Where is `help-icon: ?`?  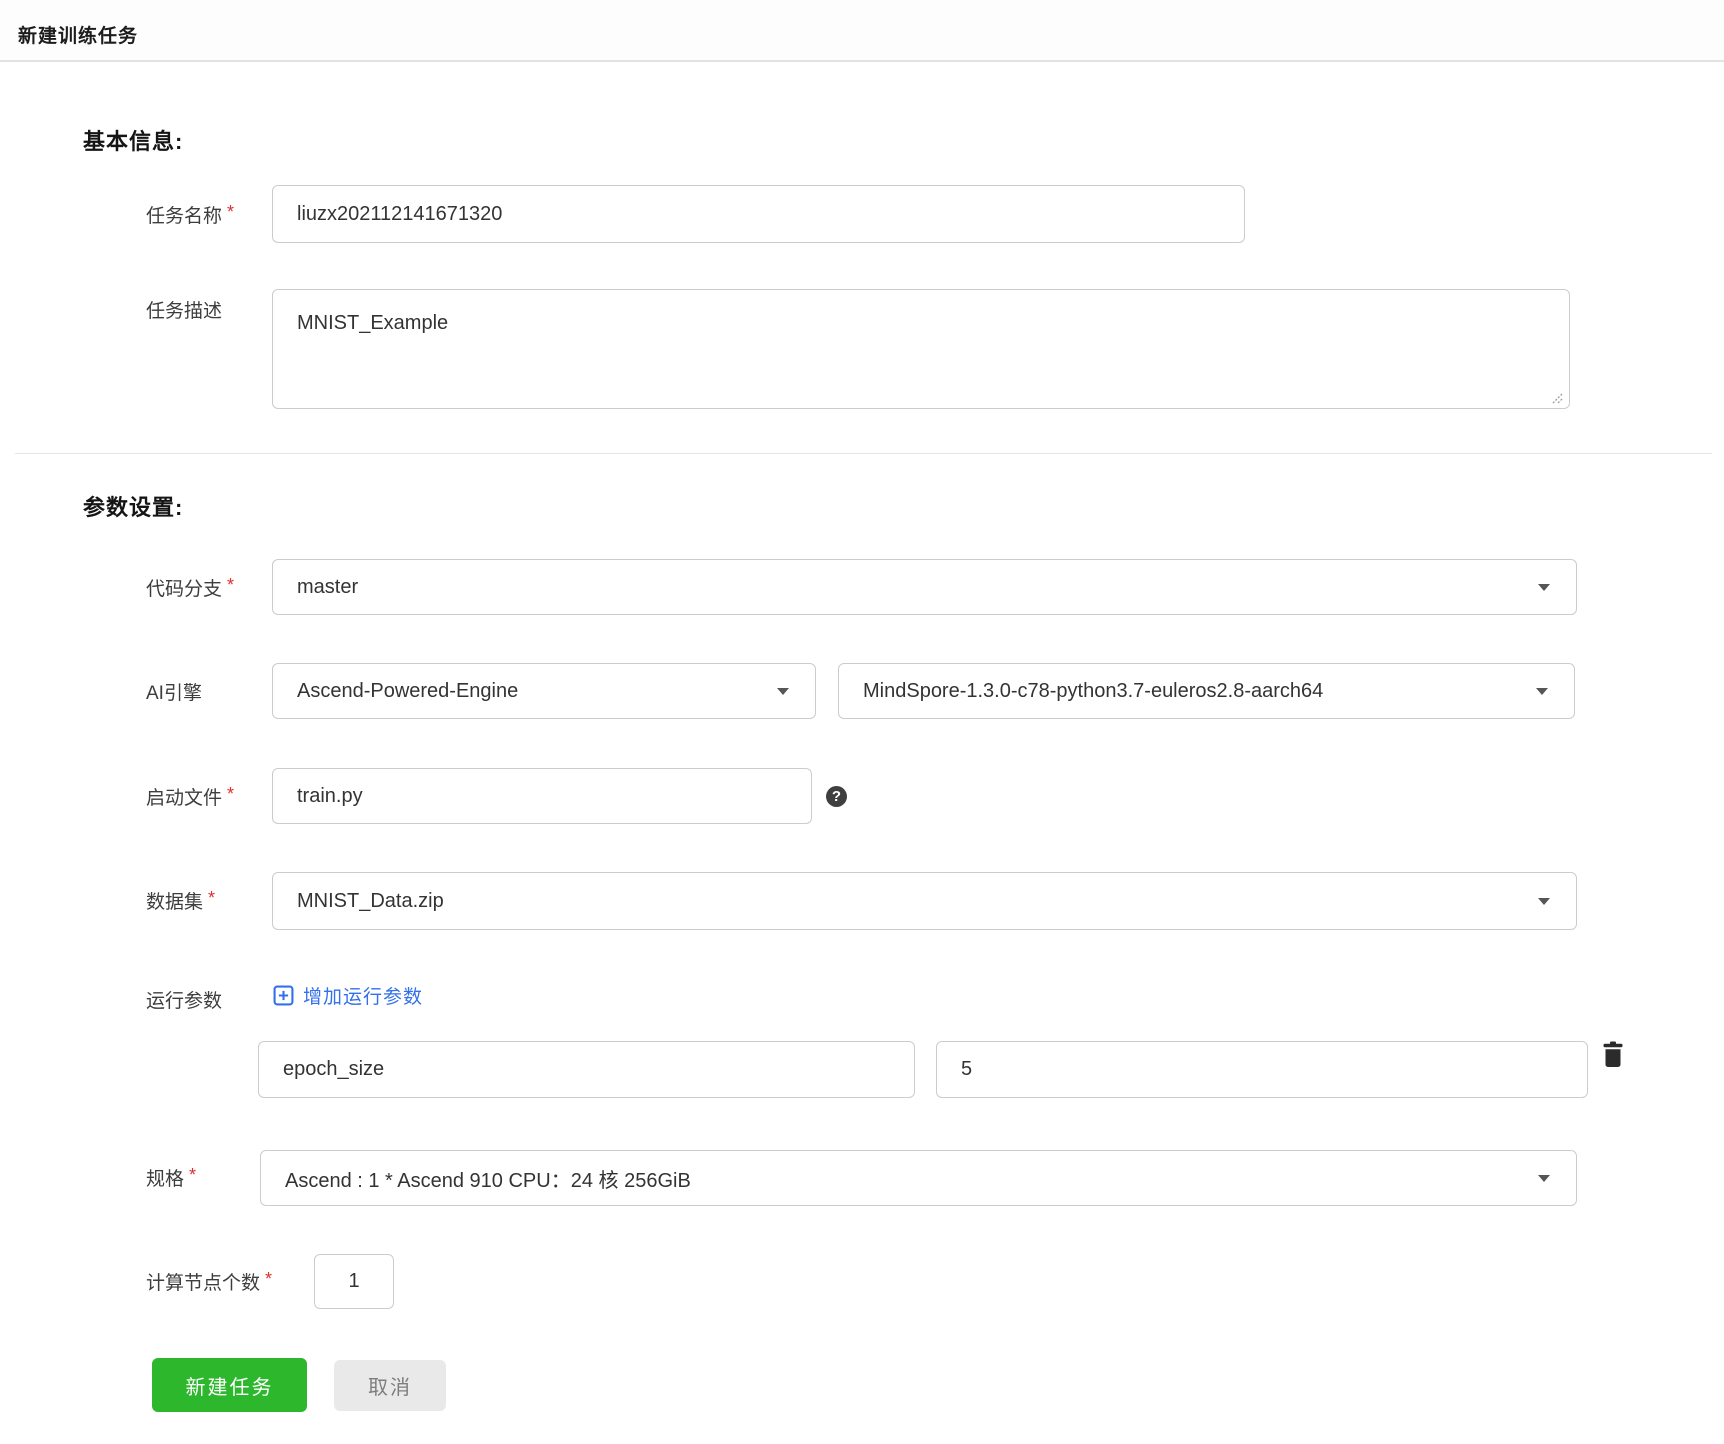
help-icon: ? is located at coordinates (836, 796).